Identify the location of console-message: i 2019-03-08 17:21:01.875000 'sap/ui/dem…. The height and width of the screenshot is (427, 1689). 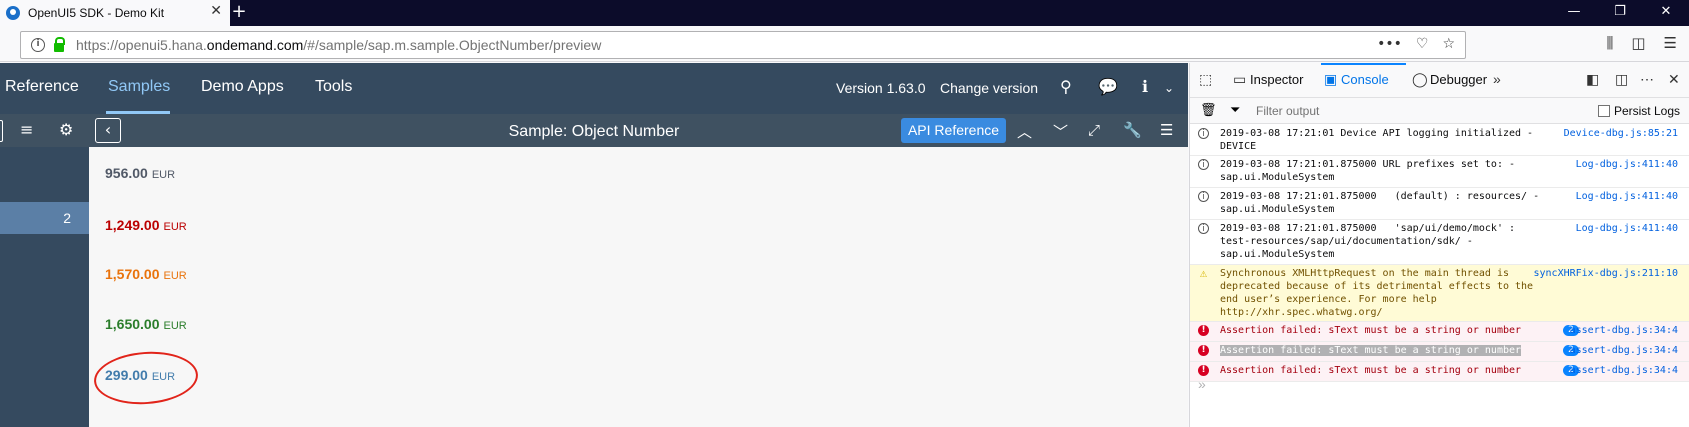
(1439, 242).